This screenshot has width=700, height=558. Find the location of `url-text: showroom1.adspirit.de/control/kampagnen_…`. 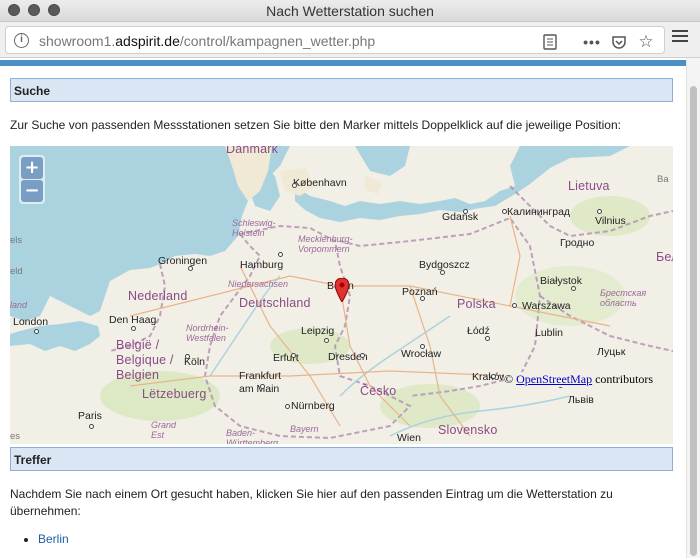

url-text: showroom1.adspirit.de/control/kampagnen_… is located at coordinates (207, 41).